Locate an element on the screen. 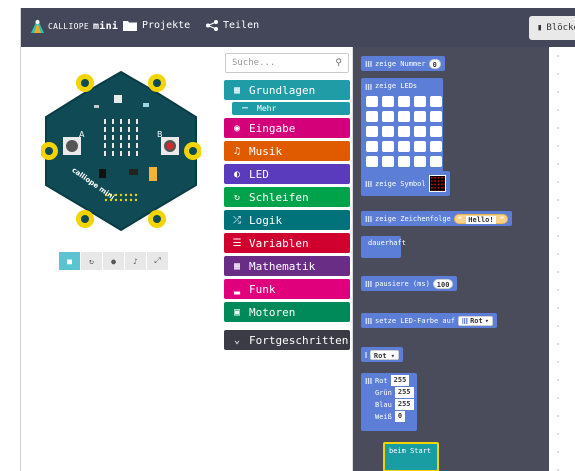 The height and width of the screenshot is (471, 575). more-icon: ⋯ is located at coordinates (245, 108).